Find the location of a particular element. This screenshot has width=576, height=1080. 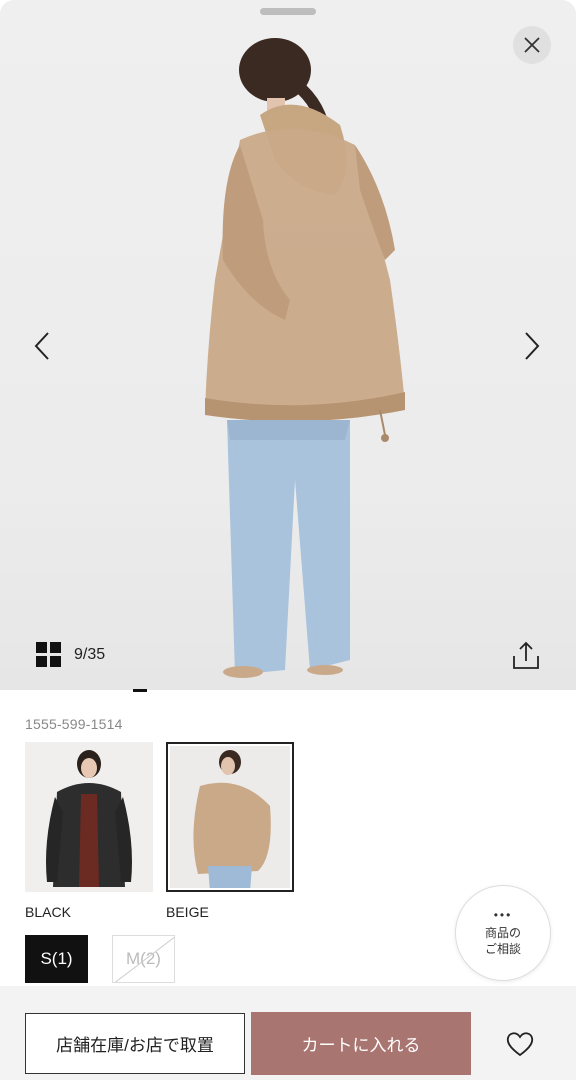

beige-jacket-thumbnail is located at coordinates (232, 819).